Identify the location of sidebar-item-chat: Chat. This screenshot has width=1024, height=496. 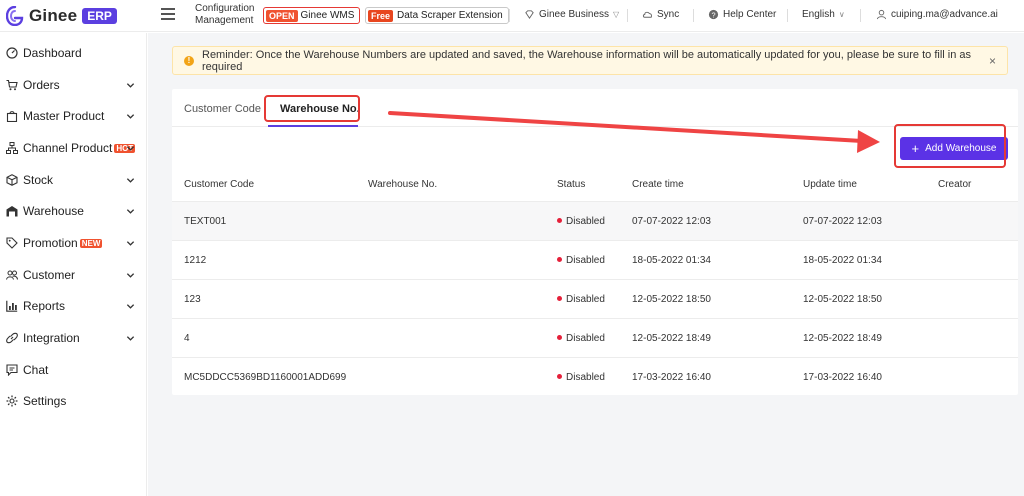
(73, 370).